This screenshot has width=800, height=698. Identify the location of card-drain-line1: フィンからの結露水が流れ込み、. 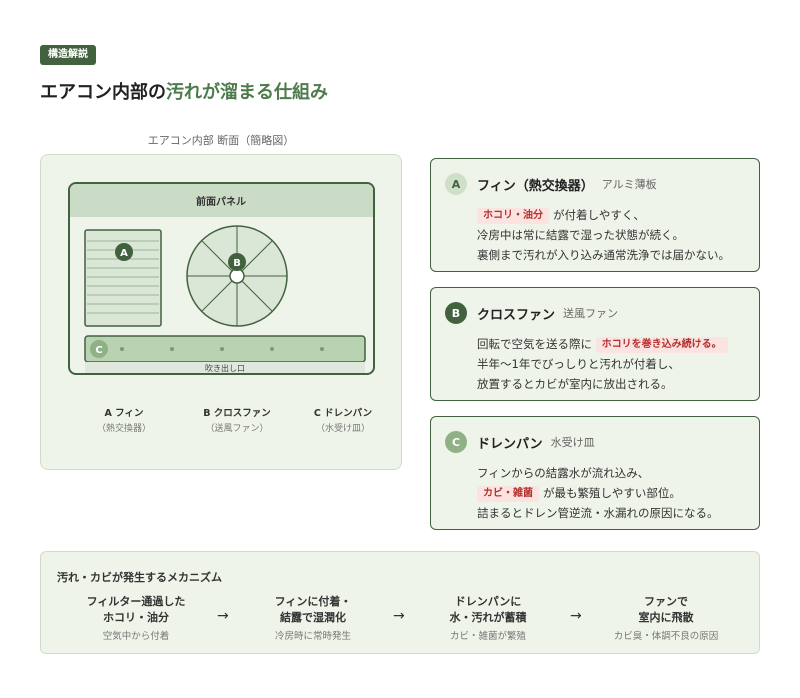
(563, 473).